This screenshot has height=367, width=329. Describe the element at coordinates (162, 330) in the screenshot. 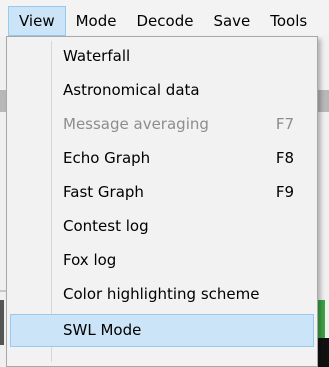

I see `menu-item-swl-mode: SWL Mode` at that location.